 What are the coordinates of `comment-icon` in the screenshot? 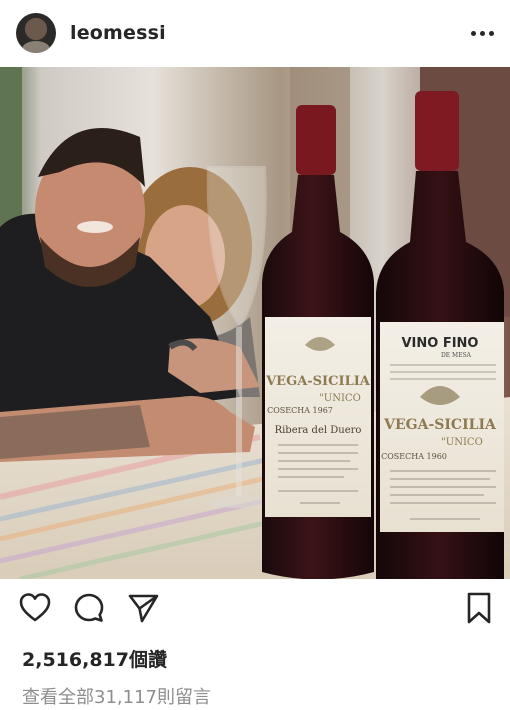 It's located at (89, 608).